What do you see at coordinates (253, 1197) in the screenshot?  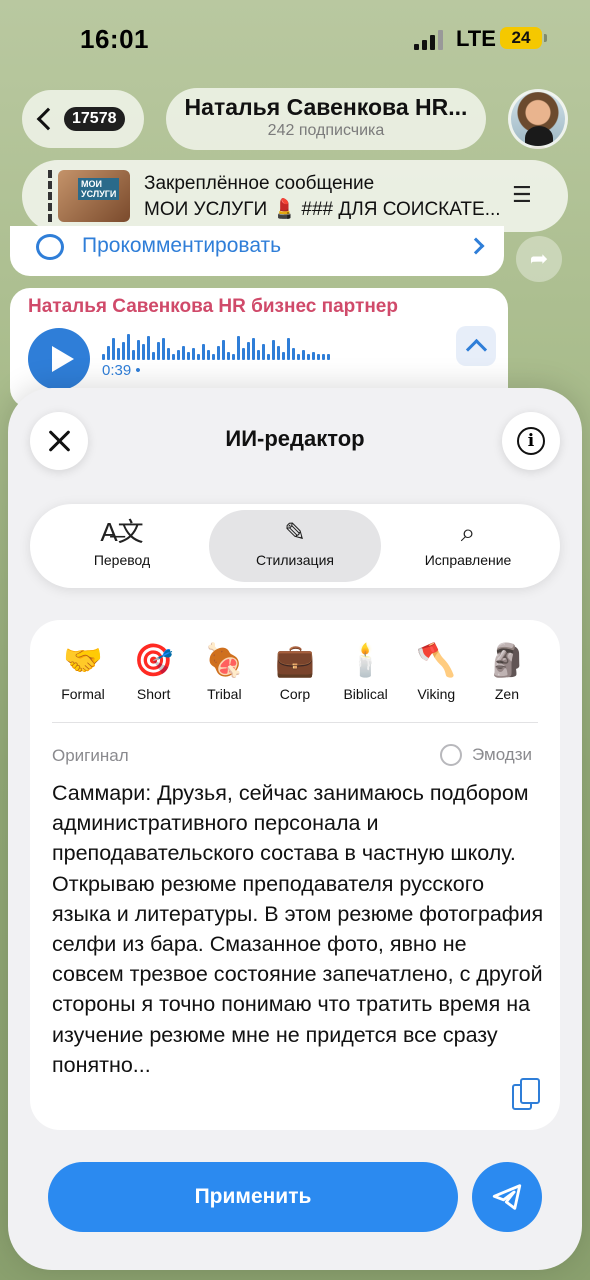 I see `apply-button: Применить` at bounding box center [253, 1197].